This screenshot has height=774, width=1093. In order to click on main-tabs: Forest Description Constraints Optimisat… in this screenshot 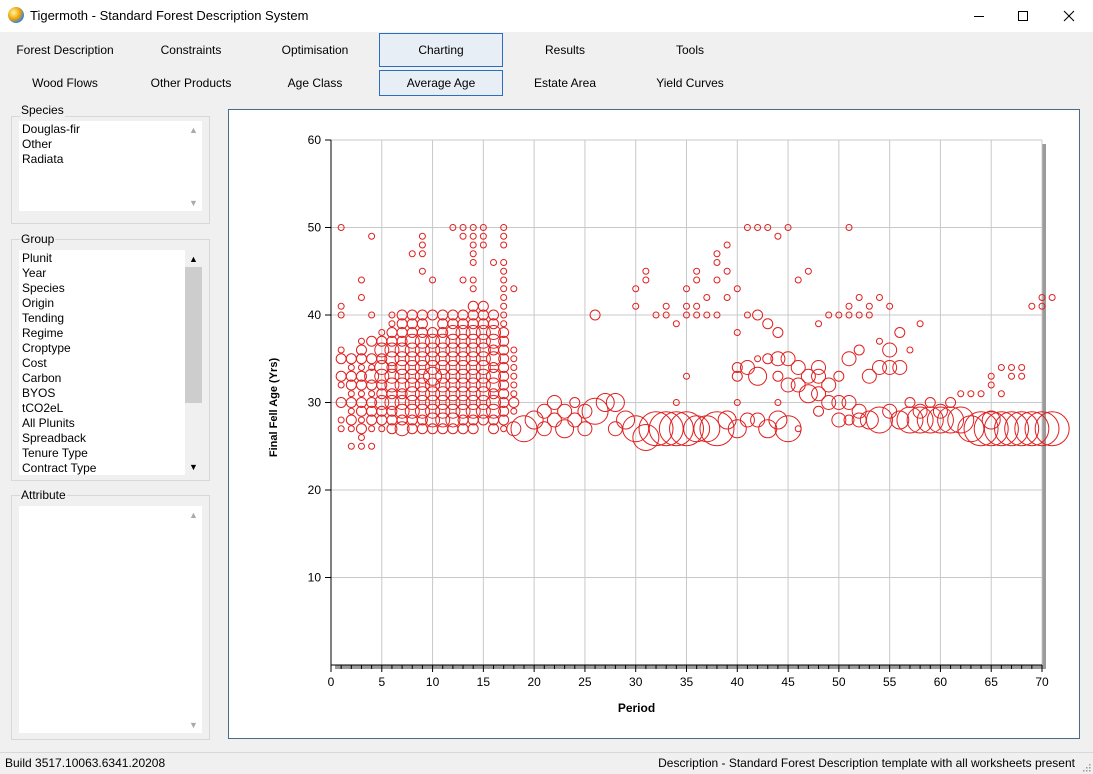, I will do `click(546, 50)`.